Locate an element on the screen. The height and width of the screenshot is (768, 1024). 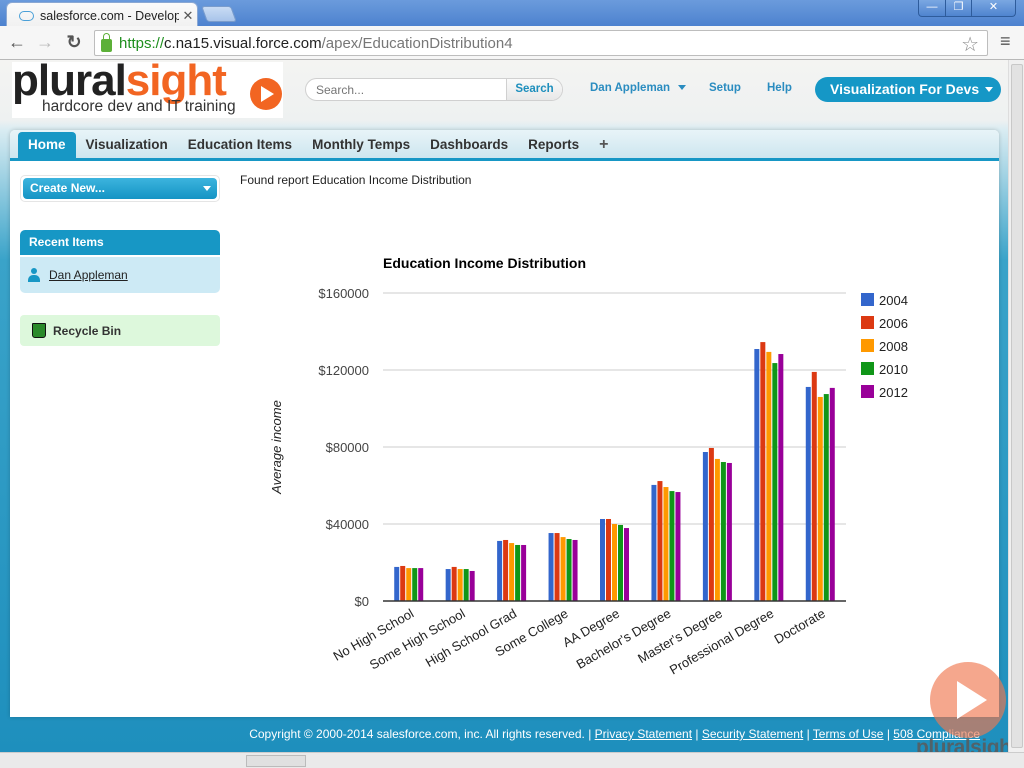
legend-label: 2006 is located at coordinates (893, 323).